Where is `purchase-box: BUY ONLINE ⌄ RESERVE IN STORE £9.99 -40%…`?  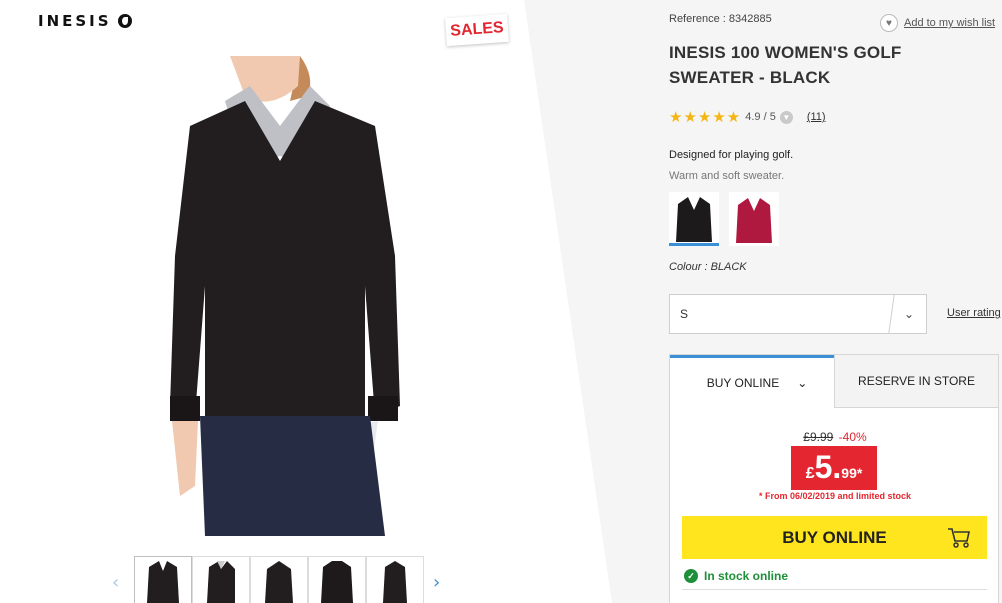 purchase-box: BUY ONLINE ⌄ RESERVE IN STORE £9.99 -40%… is located at coordinates (834, 478).